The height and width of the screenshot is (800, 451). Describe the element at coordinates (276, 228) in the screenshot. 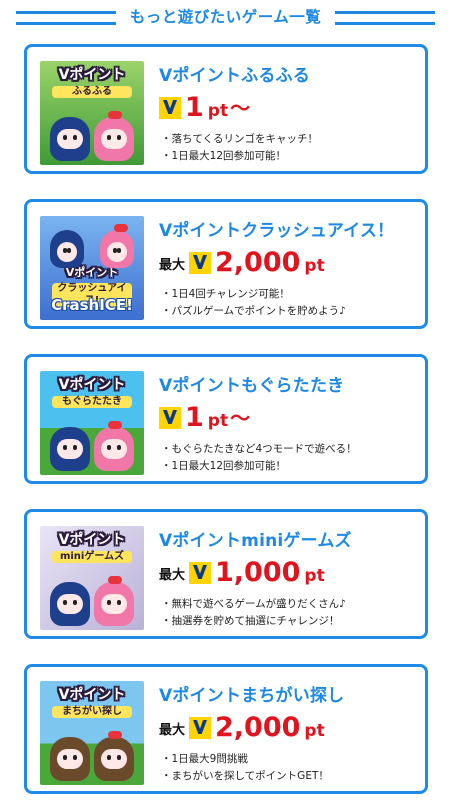

I see `game-title: Vポイントクラッシュアイス！` at that location.